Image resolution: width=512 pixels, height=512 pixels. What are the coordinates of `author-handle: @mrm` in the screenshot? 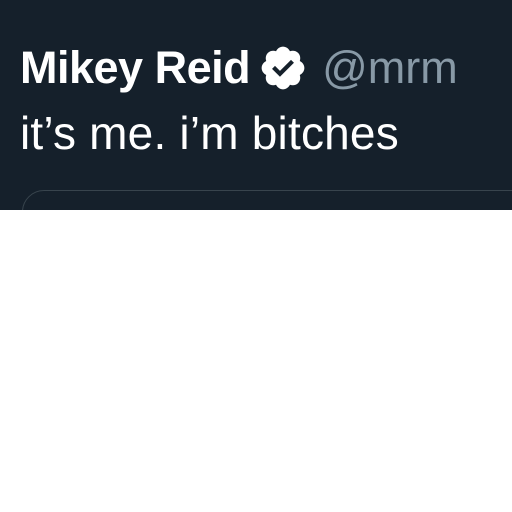 It's located at (390, 68).